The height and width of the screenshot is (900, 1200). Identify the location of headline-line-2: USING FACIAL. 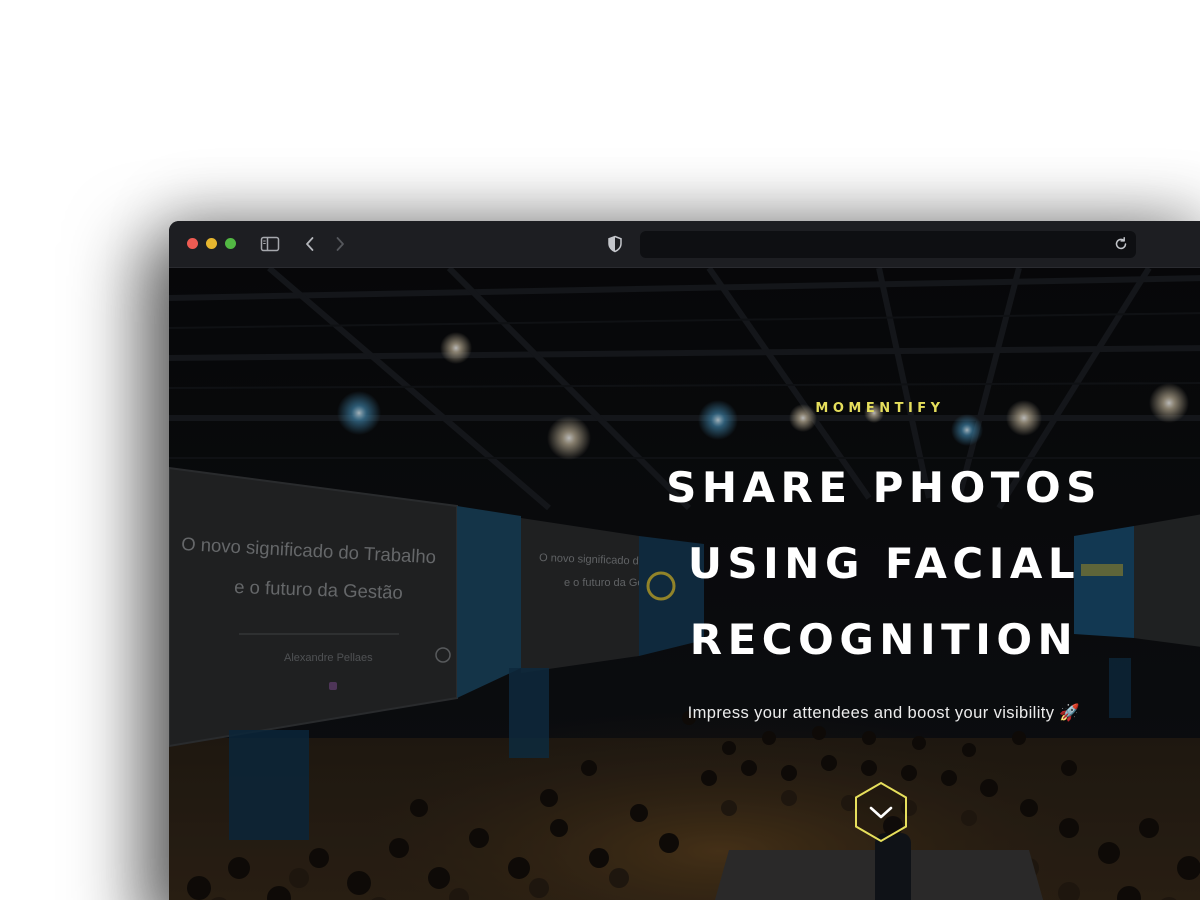
(884, 563).